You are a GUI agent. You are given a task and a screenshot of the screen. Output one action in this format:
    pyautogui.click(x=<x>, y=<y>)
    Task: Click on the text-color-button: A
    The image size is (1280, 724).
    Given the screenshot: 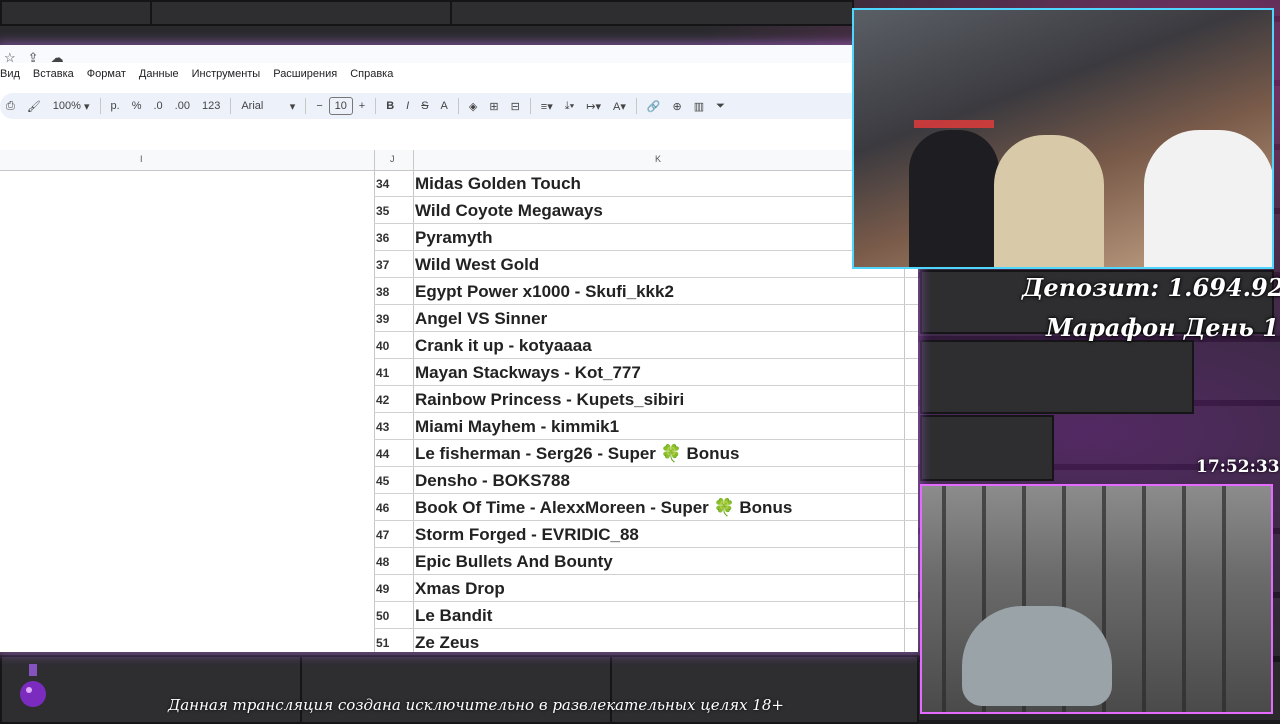 What is the action you would take?
    pyautogui.click(x=444, y=106)
    